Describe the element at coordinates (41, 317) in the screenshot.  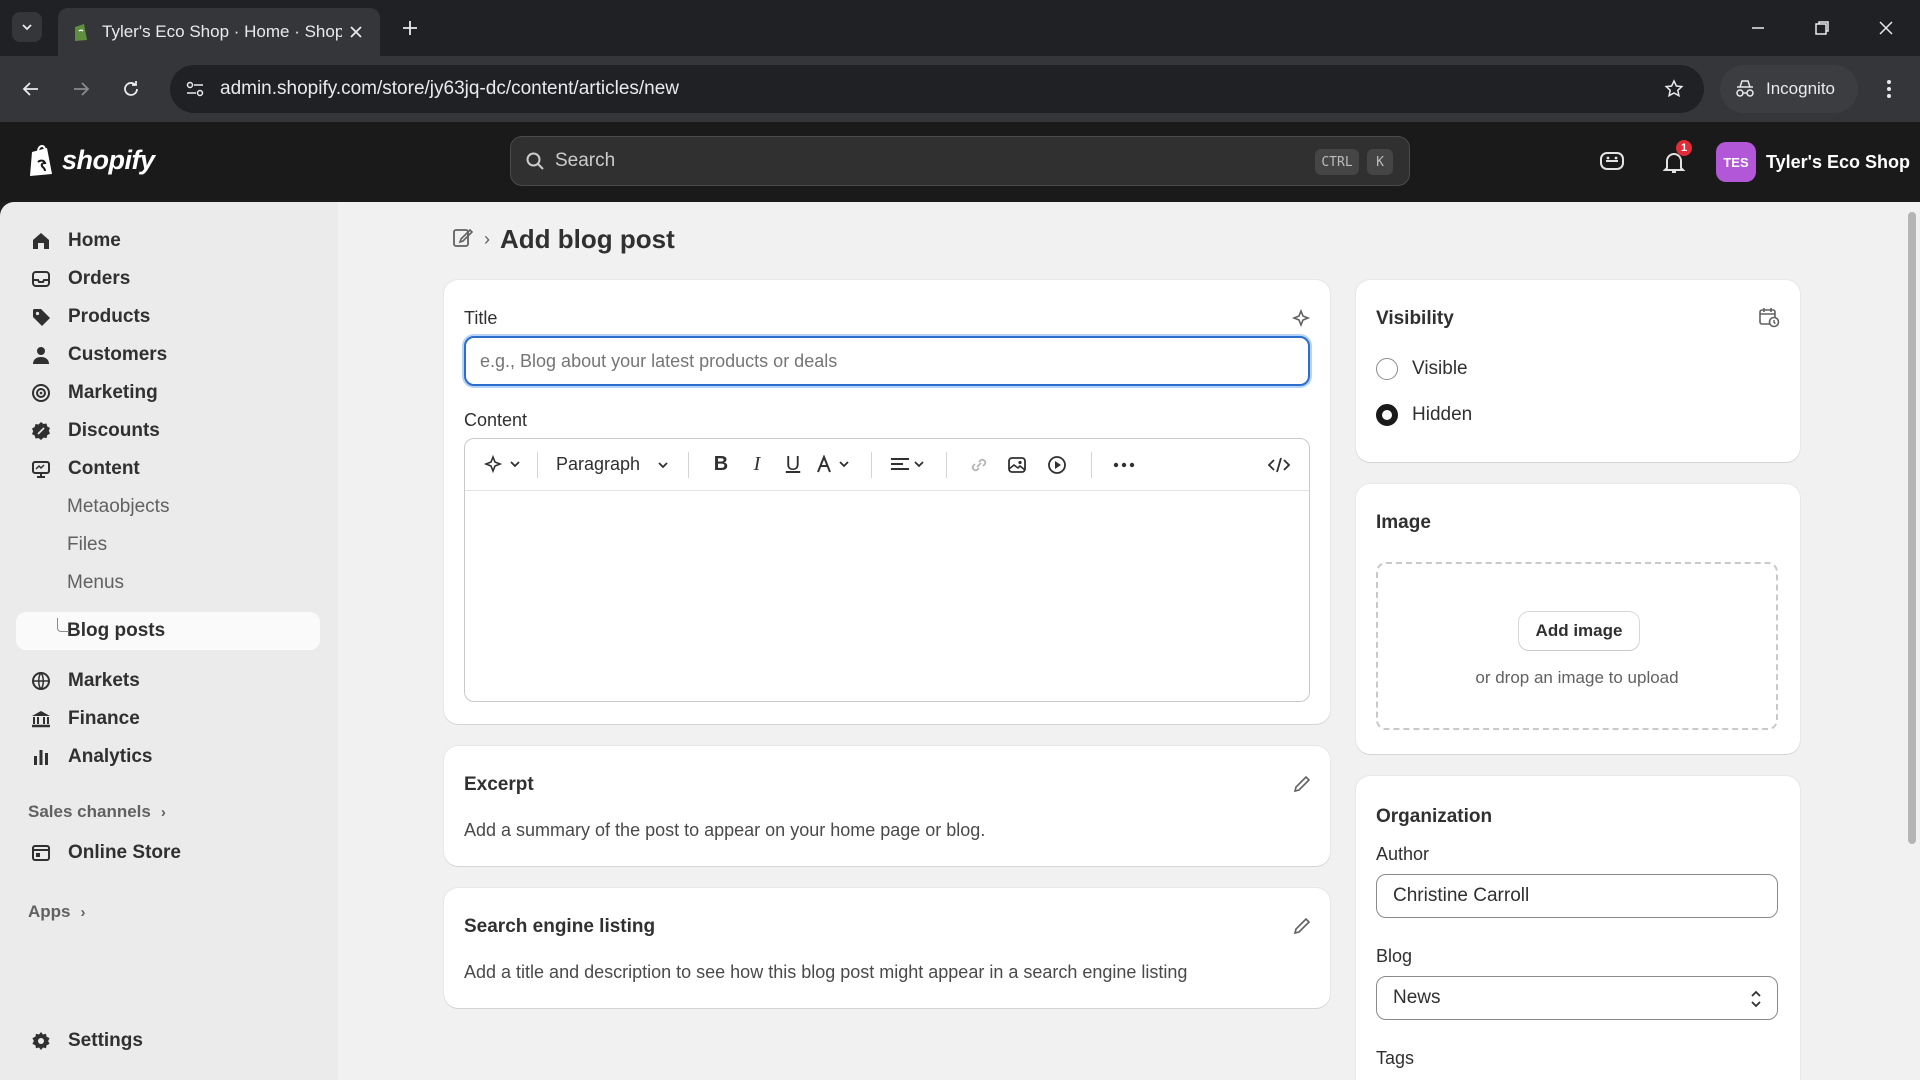
I see `tag-icon` at that location.